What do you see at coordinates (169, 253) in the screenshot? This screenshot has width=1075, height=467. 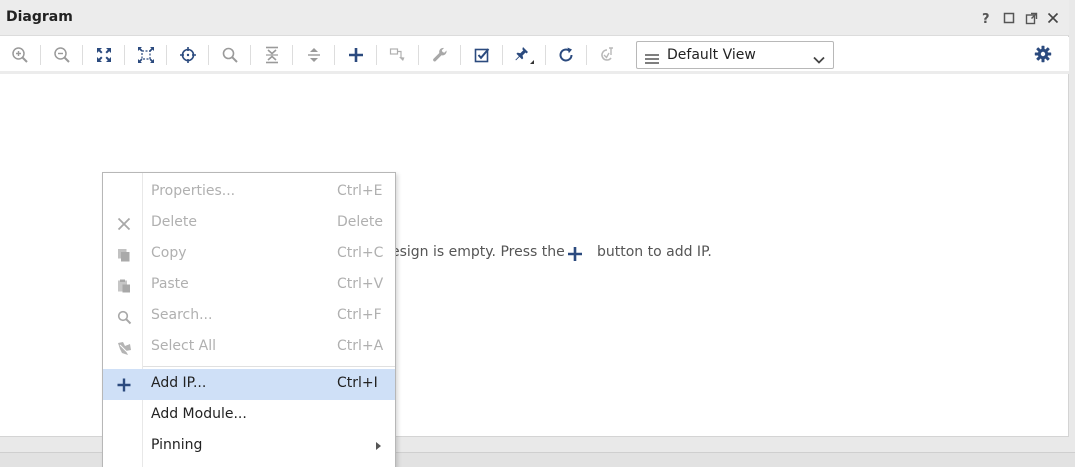 I see `menu-item-label: Copy` at bounding box center [169, 253].